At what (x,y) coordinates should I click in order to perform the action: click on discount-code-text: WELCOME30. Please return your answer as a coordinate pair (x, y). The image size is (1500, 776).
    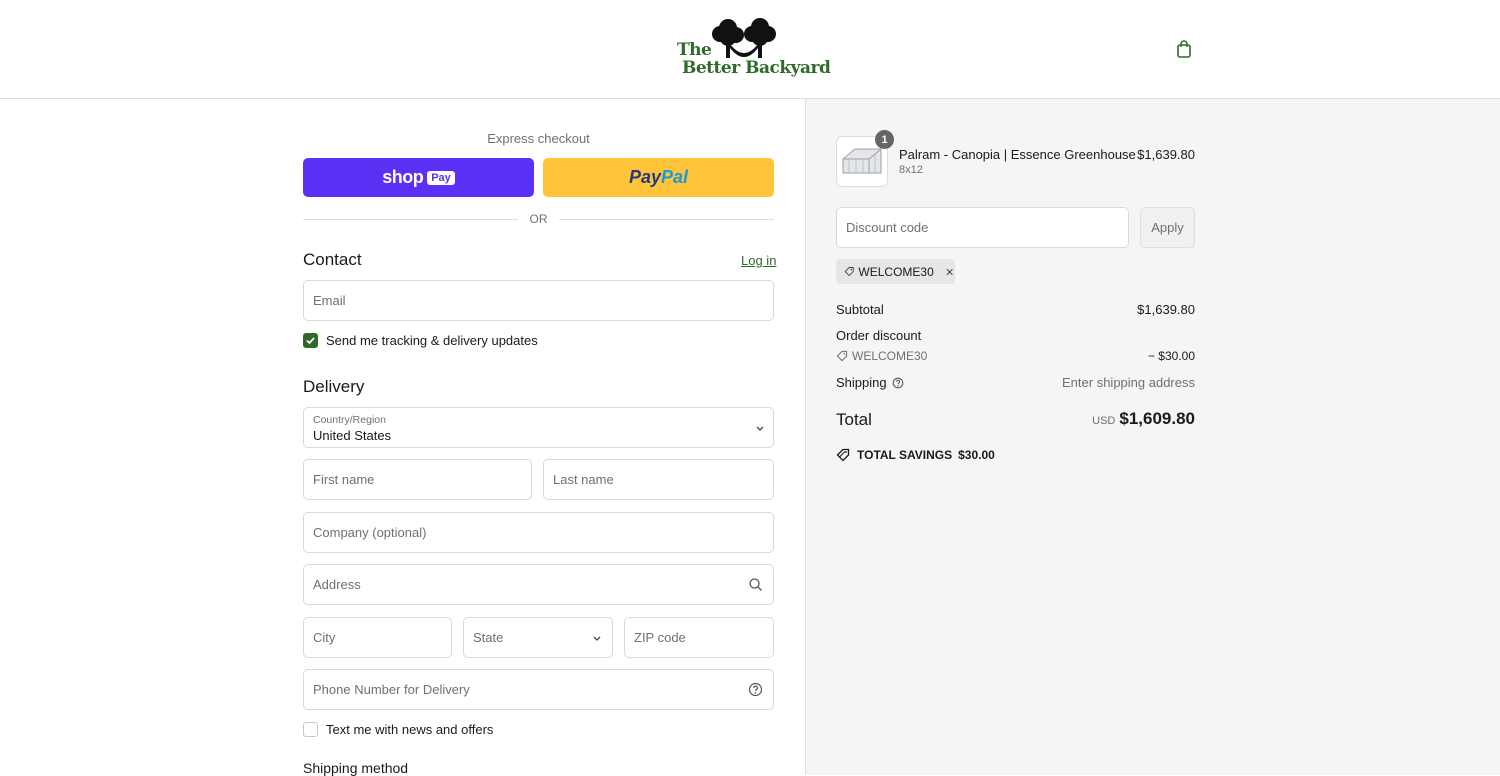
    Looking at the image, I should click on (890, 356).